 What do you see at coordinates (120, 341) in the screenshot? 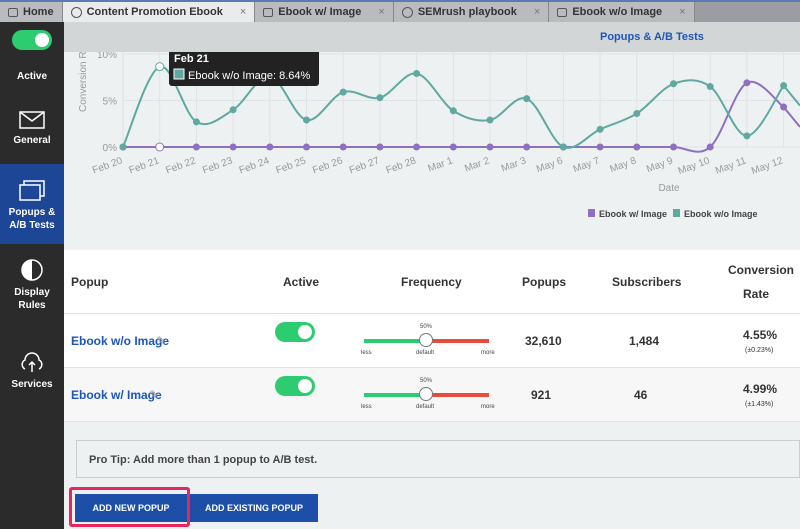
I see `popup-name-link: Ebook w/o Image` at bounding box center [120, 341].